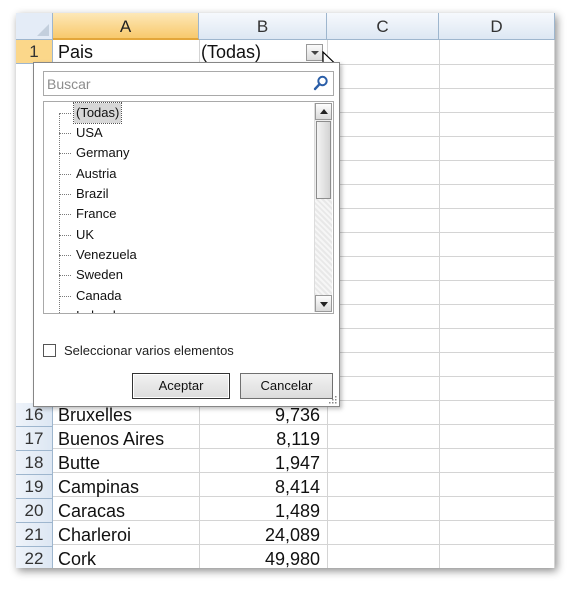 The height and width of the screenshot is (592, 581). I want to click on cell-value: 8,414, so click(259, 487).